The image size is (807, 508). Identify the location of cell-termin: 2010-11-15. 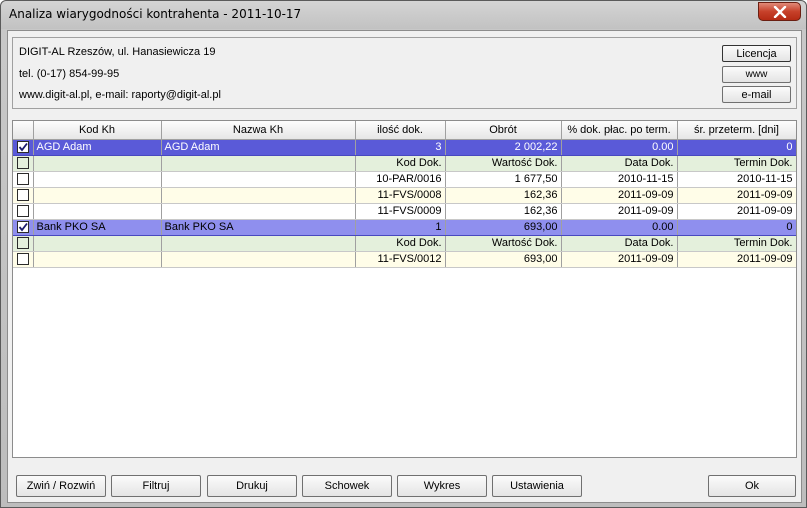
(736, 179).